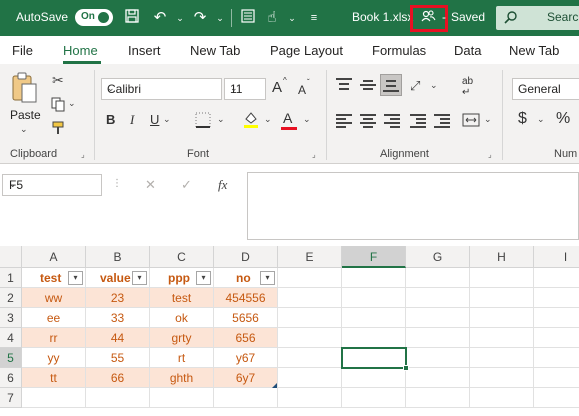  Describe the element at coordinates (167, 119) in the screenshot. I see `underline-dropdown-icon: ⌄` at that location.